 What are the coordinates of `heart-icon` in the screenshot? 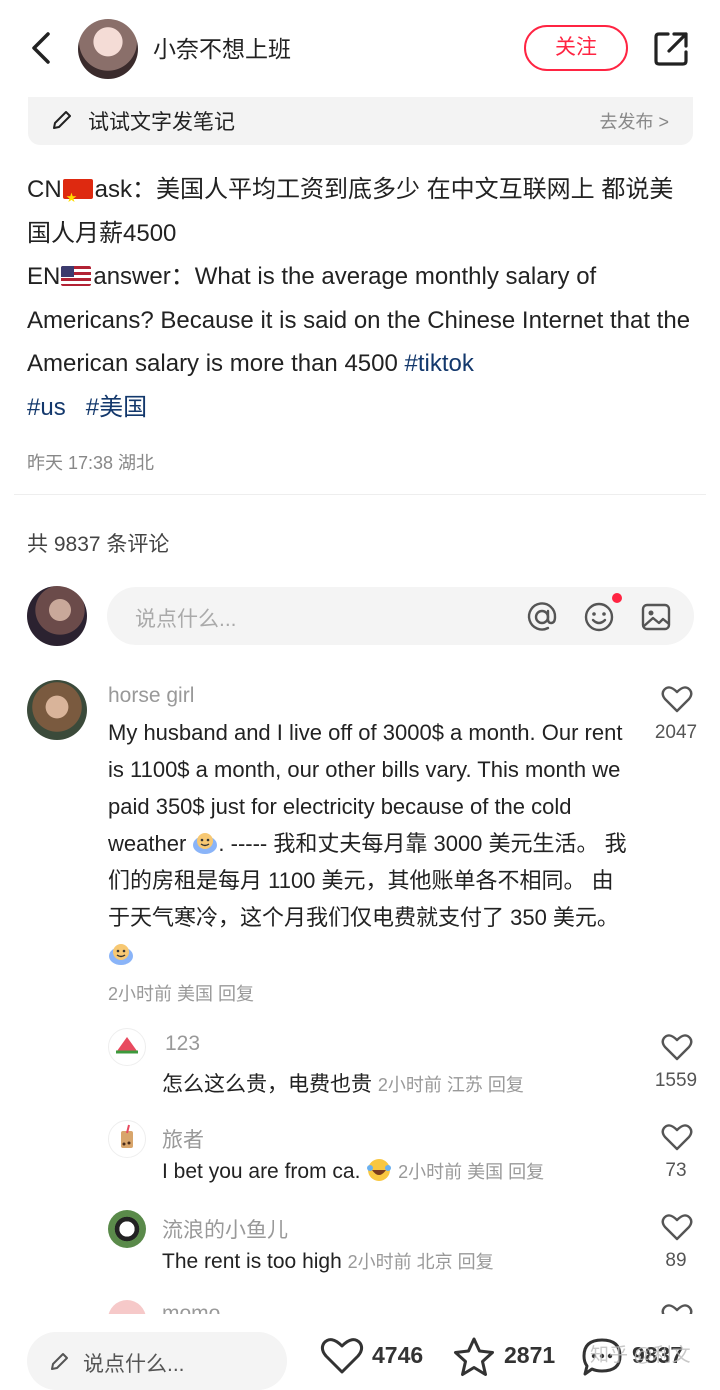 It's located at (342, 1356).